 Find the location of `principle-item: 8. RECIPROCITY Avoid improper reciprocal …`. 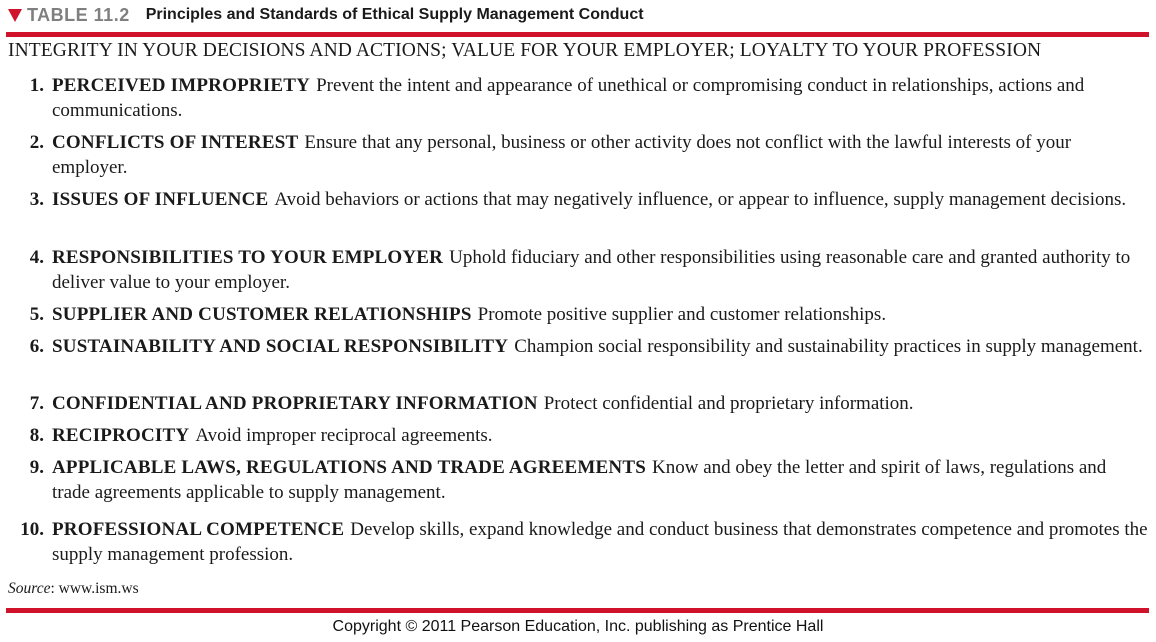

principle-item: 8. RECIPROCITY Avoid improper reciprocal … is located at coordinates (578, 435).